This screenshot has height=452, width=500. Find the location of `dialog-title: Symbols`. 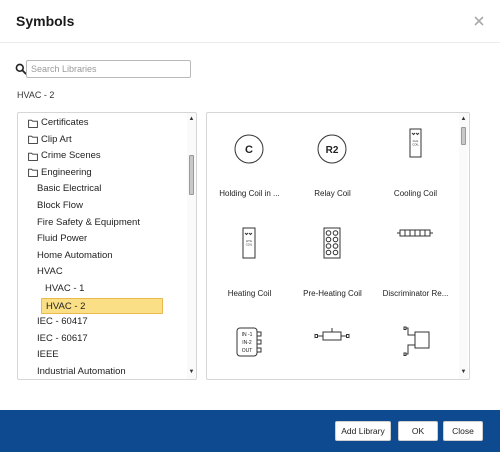

dialog-title: Symbols is located at coordinates (45, 21).